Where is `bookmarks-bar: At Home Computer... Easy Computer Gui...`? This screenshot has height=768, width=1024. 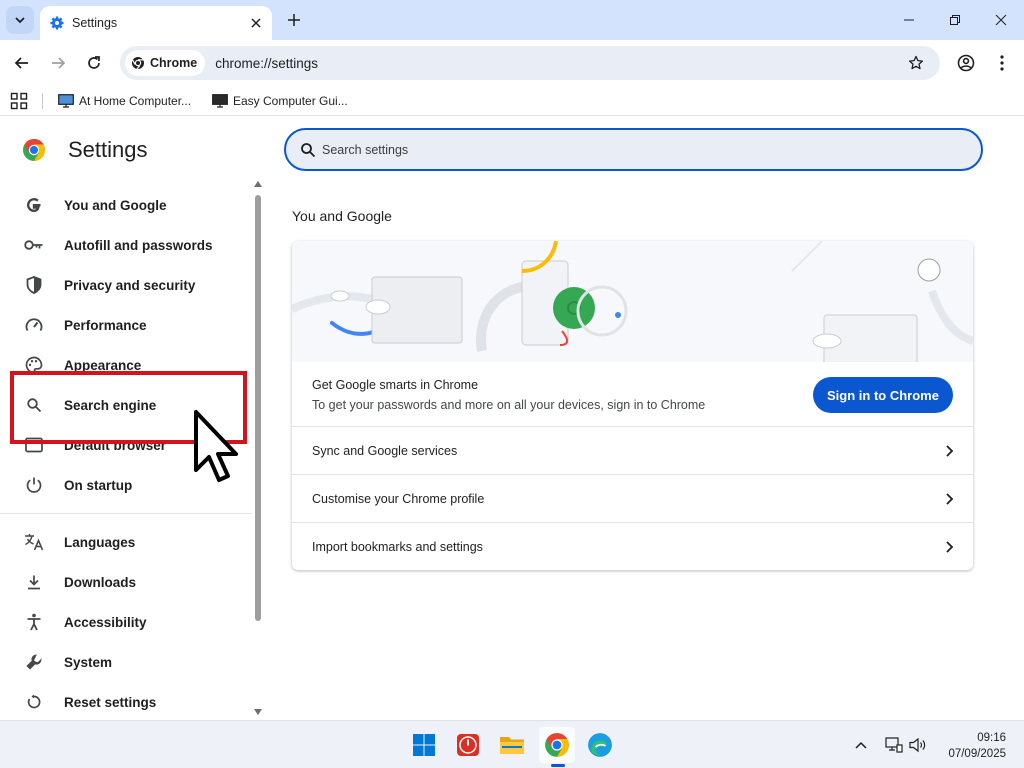
bookmarks-bar: At Home Computer... Easy Computer Gui... is located at coordinates (512, 101).